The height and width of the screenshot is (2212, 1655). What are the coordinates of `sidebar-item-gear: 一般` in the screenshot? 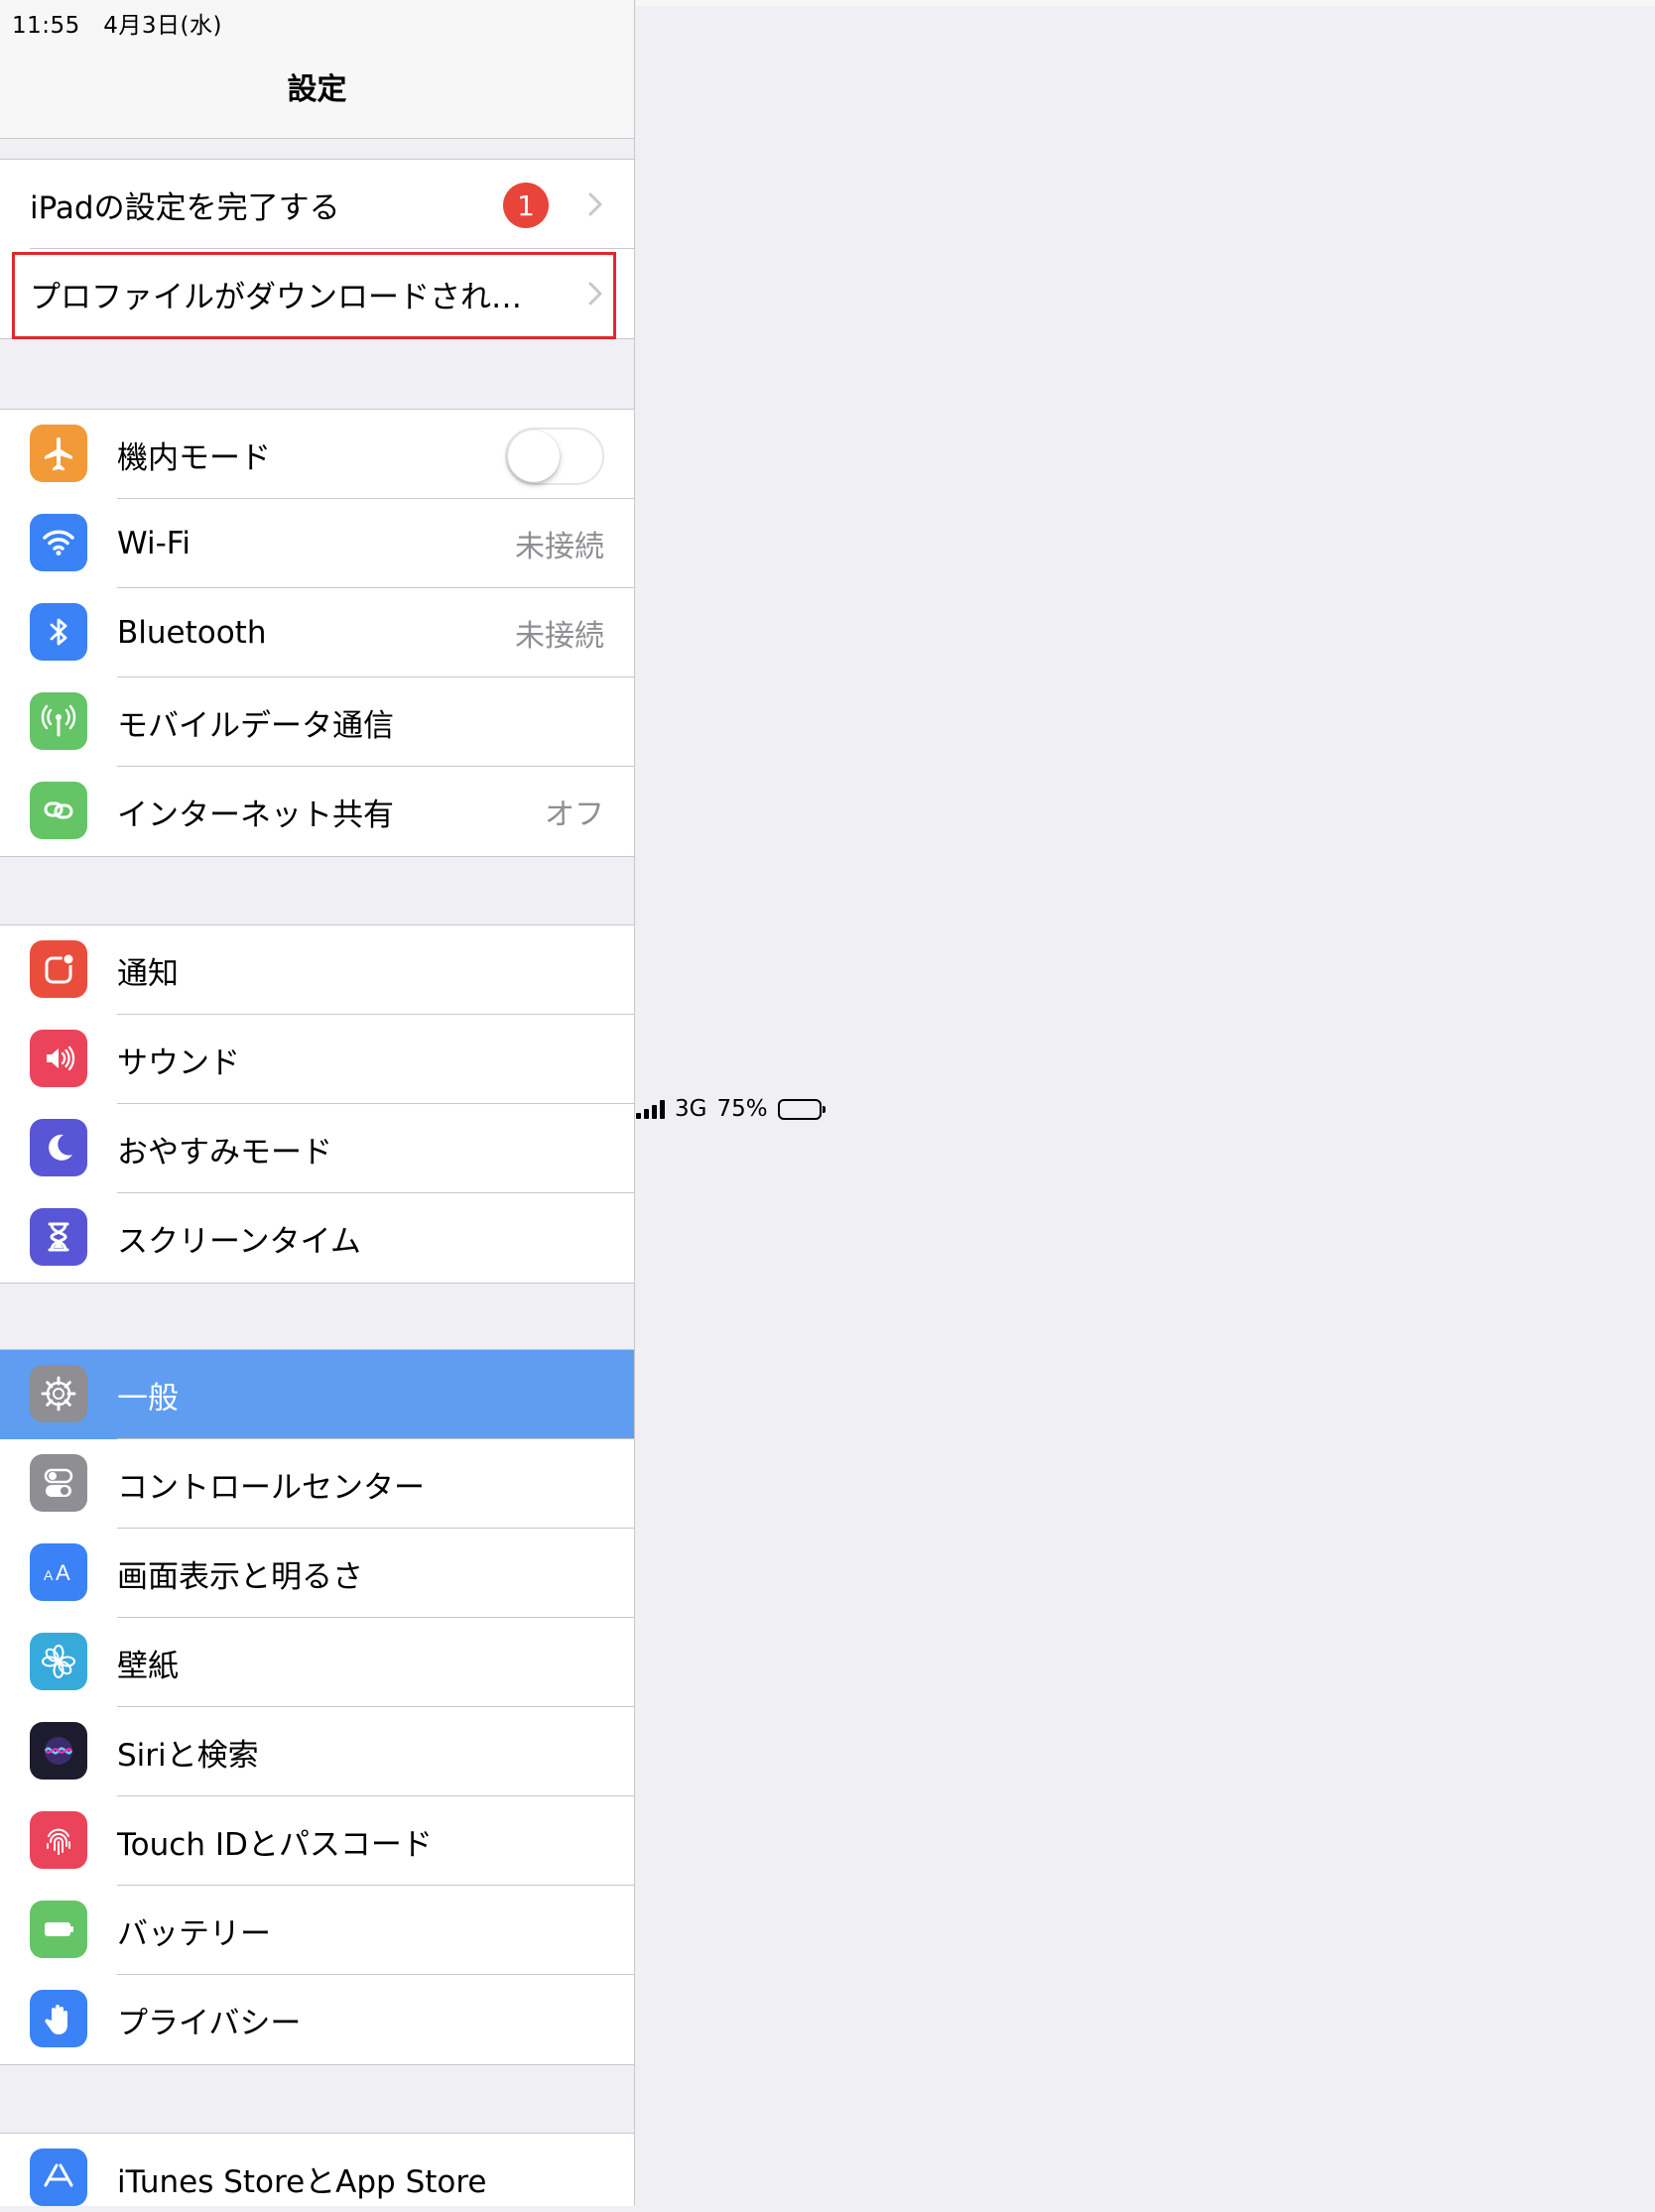 It's located at (317, 1394).